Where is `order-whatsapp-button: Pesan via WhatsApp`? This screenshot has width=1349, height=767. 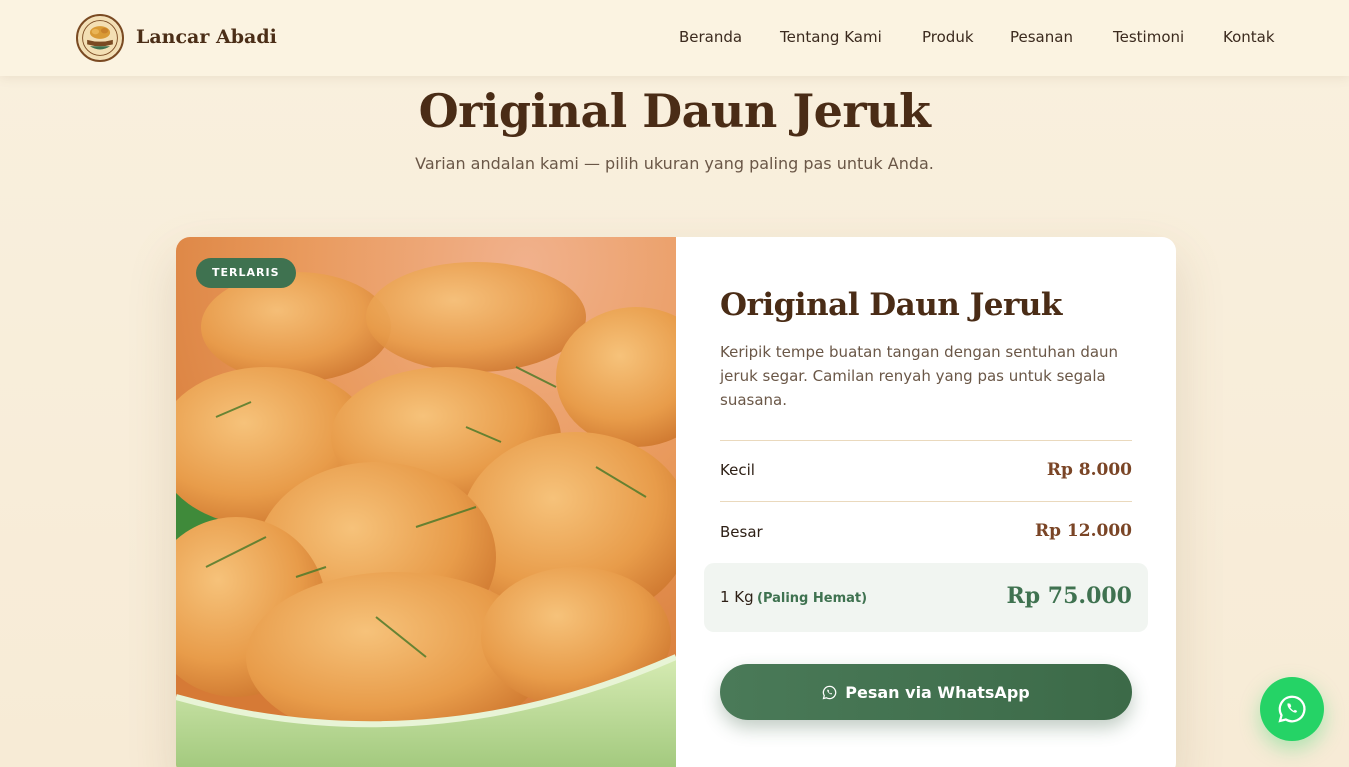 order-whatsapp-button: Pesan via WhatsApp is located at coordinates (926, 692).